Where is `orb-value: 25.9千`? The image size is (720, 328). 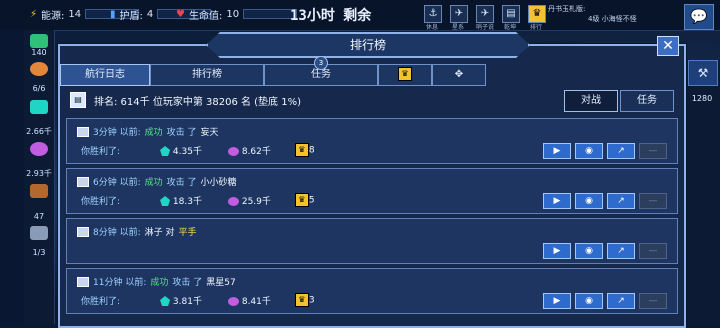
orb-value: 25.9千 is located at coordinates (256, 201).